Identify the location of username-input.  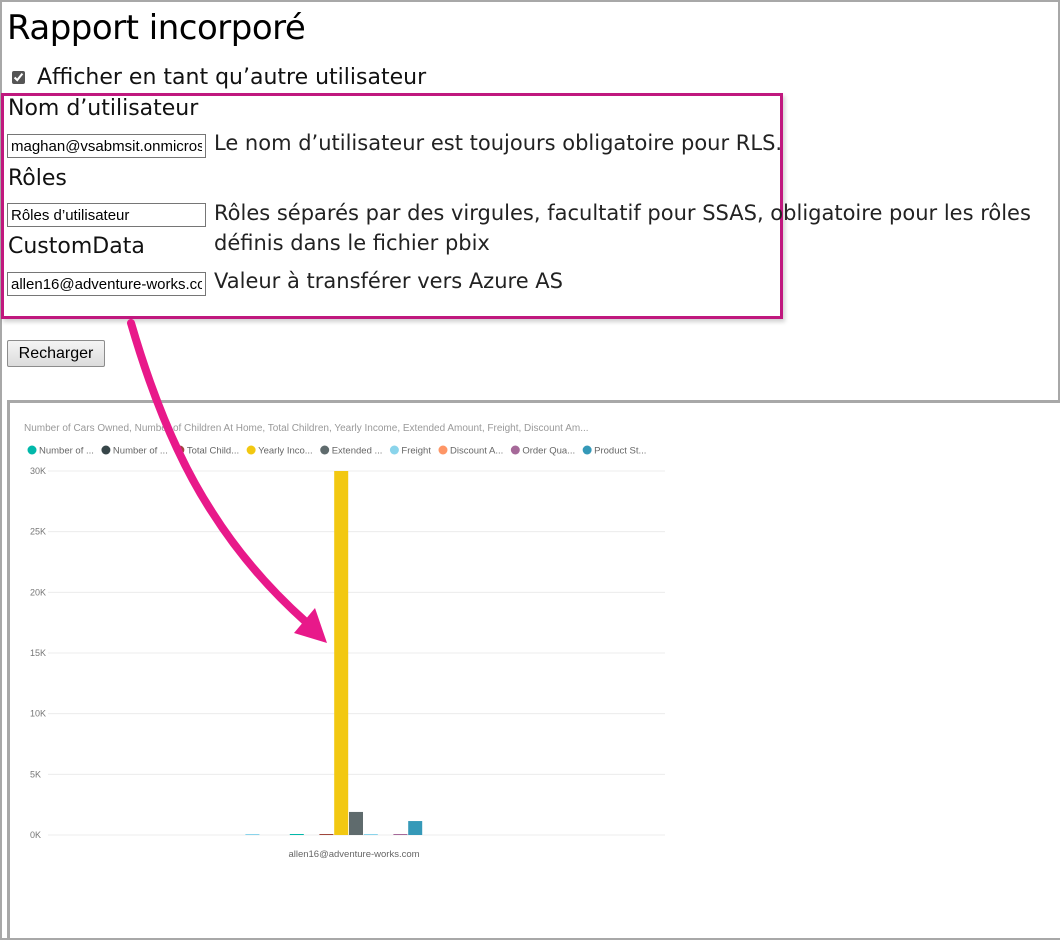
(106, 146).